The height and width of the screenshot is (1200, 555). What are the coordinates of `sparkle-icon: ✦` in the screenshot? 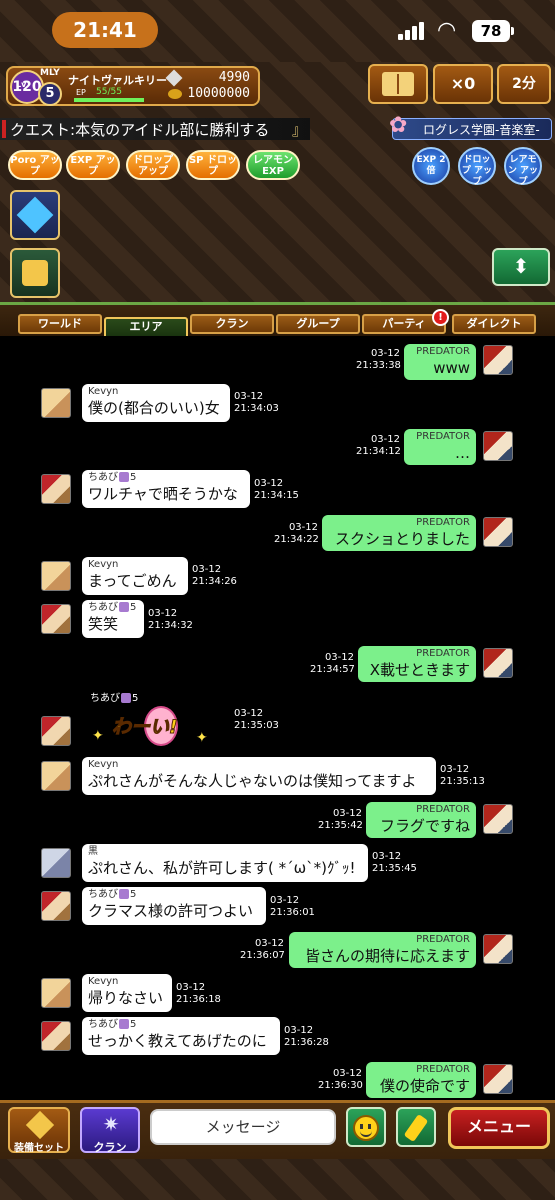 It's located at (202, 738).